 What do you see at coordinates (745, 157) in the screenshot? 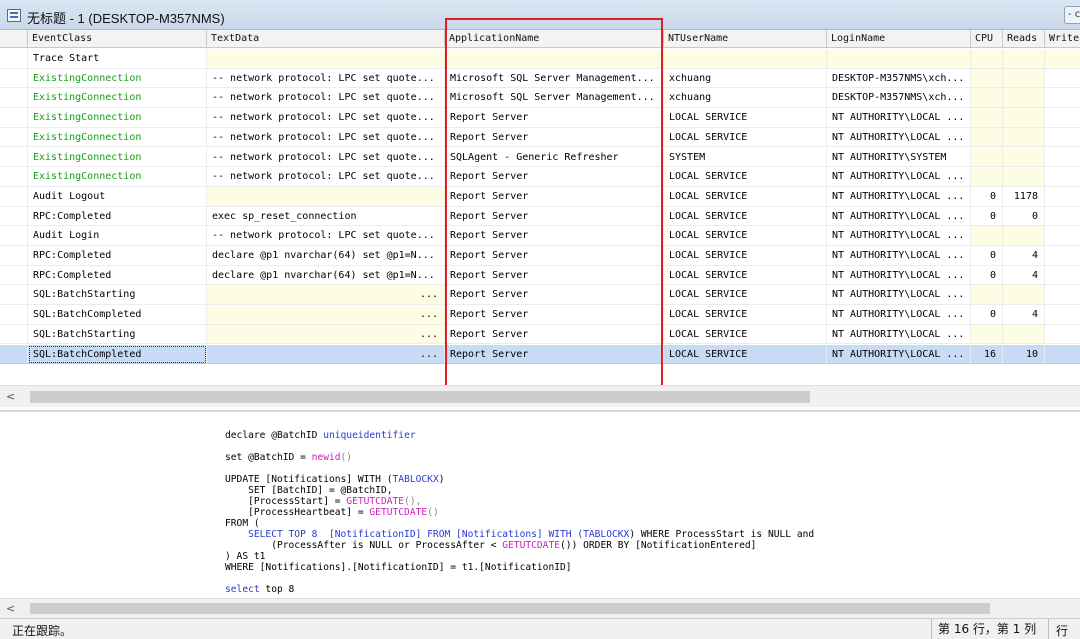
I see `cell-ntusername: SYSTEM` at bounding box center [745, 157].